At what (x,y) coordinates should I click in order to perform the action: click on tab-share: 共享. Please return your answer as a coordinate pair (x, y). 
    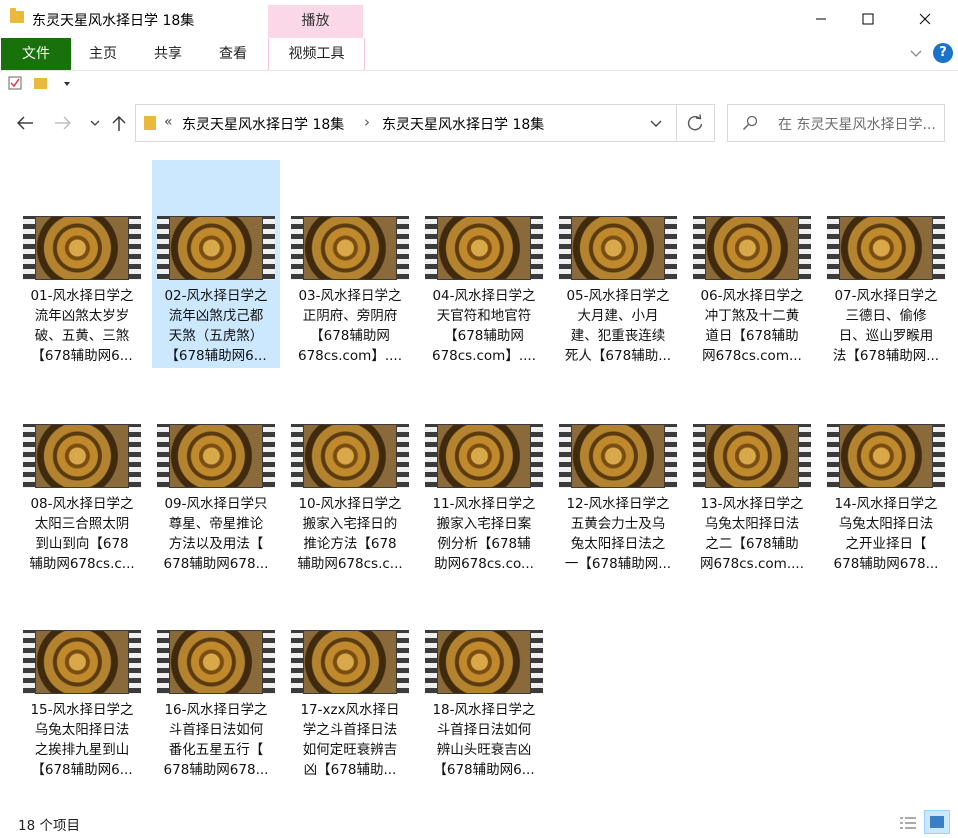
    Looking at the image, I should click on (168, 54).